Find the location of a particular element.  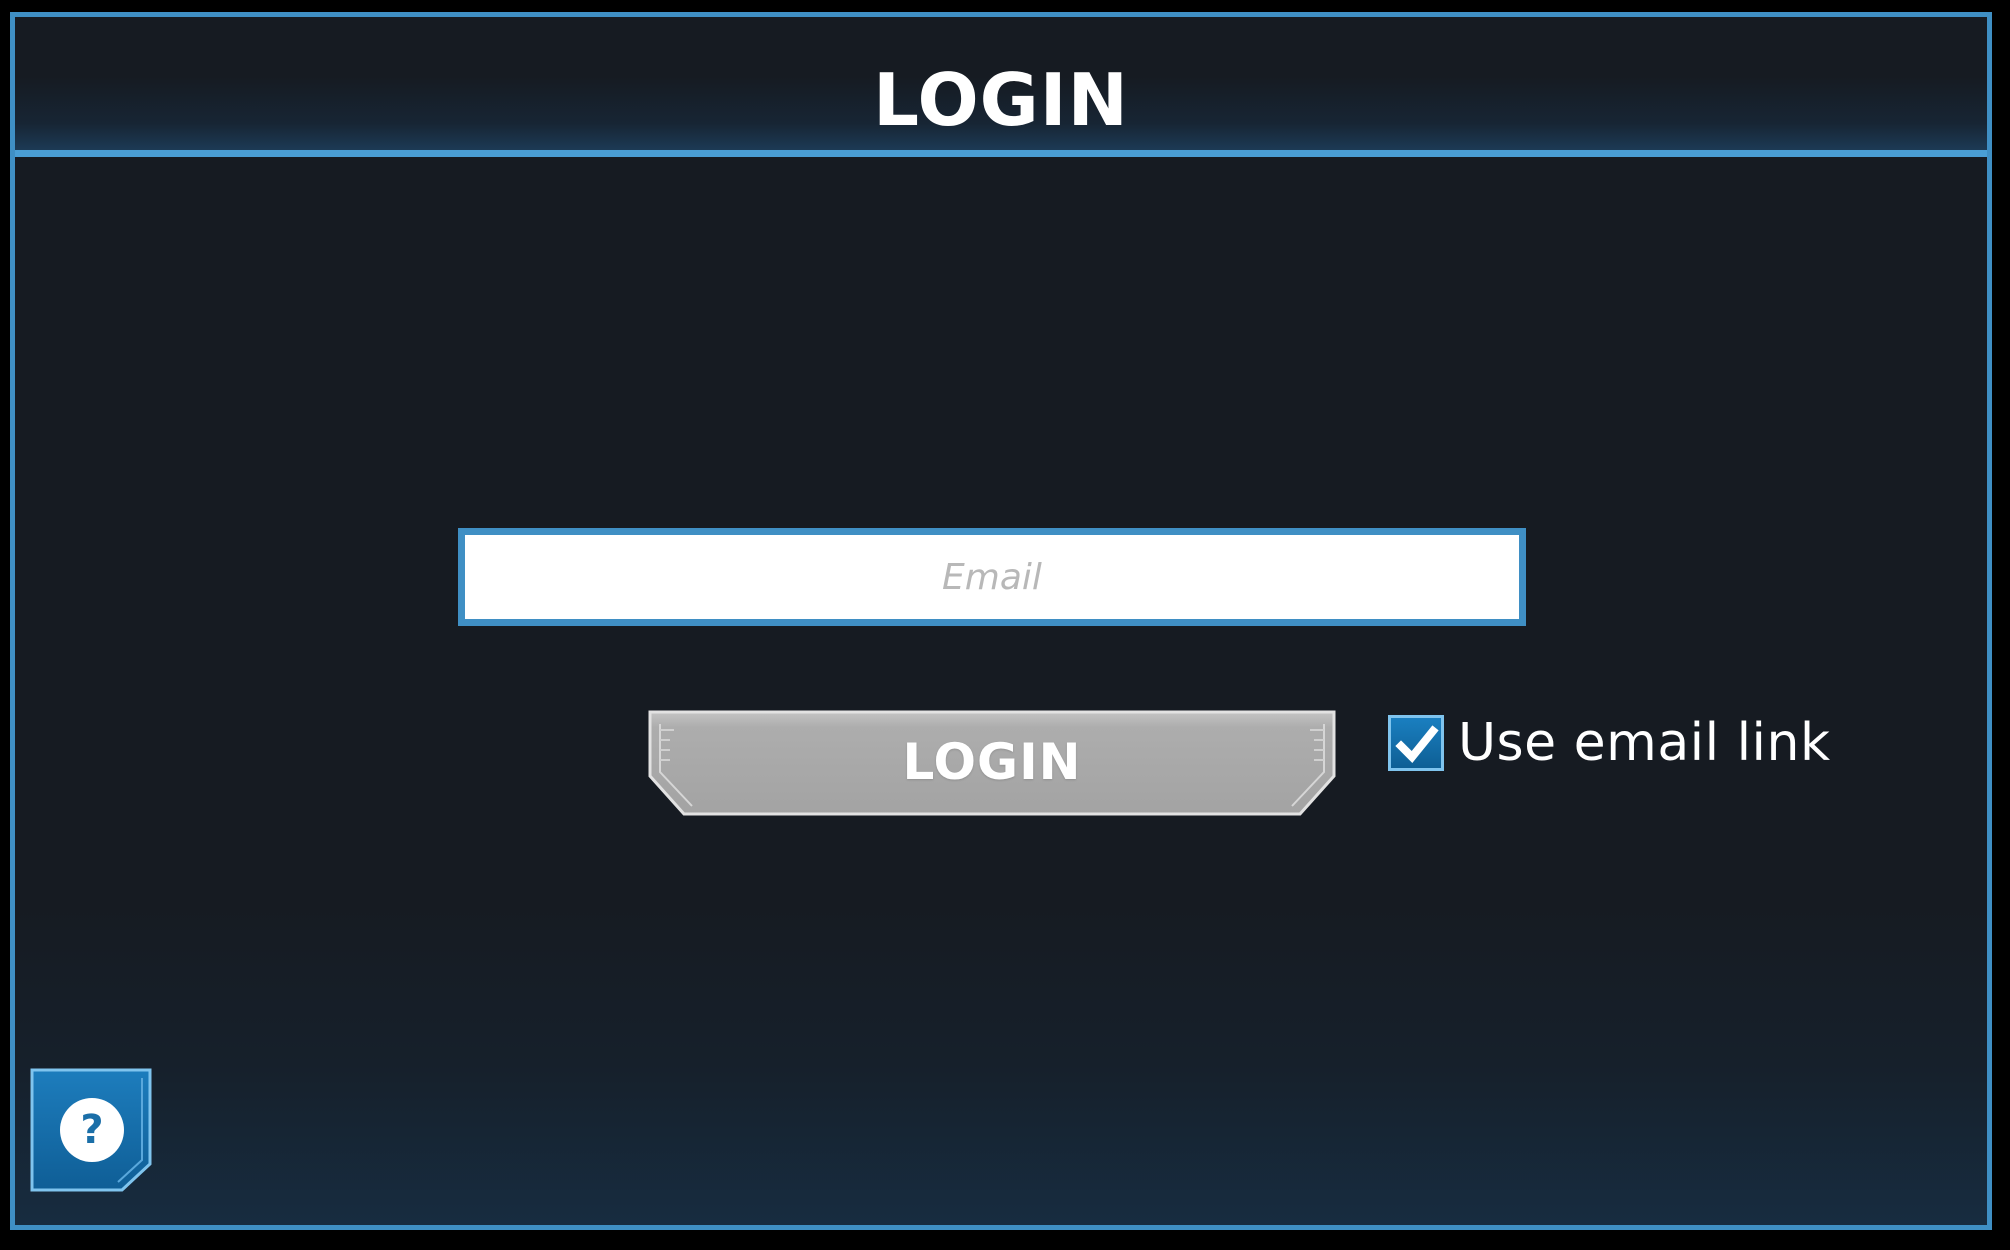

help-button: ? is located at coordinates (91, 1130).